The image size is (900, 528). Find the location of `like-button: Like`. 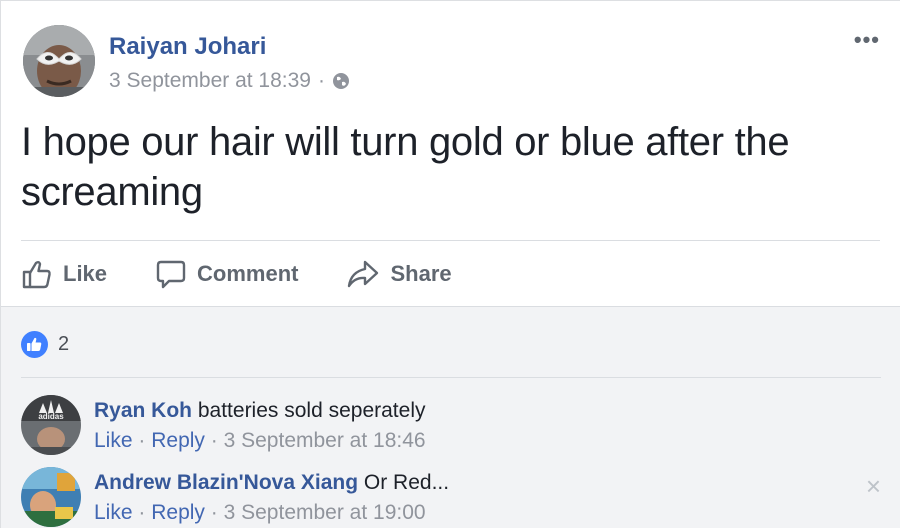

like-button: Like is located at coordinates (64, 274).